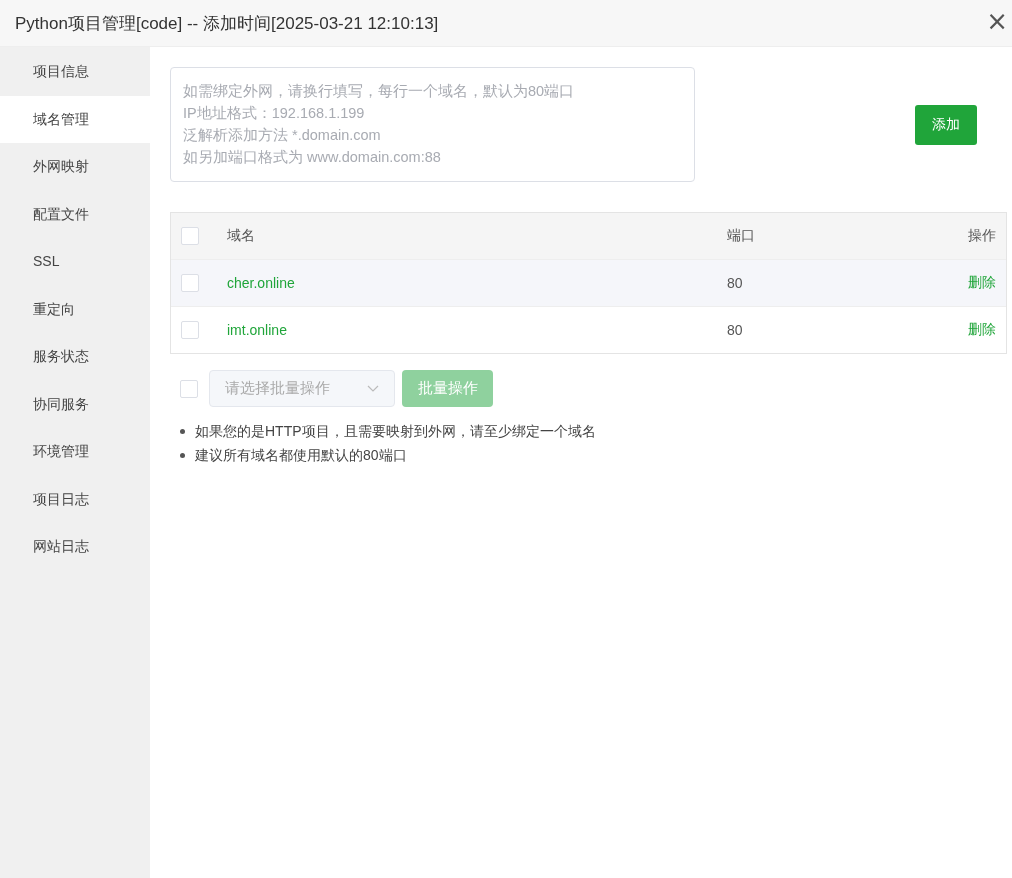 The height and width of the screenshot is (878, 1012). I want to click on sidebar-item: 重定向, so click(75, 309).